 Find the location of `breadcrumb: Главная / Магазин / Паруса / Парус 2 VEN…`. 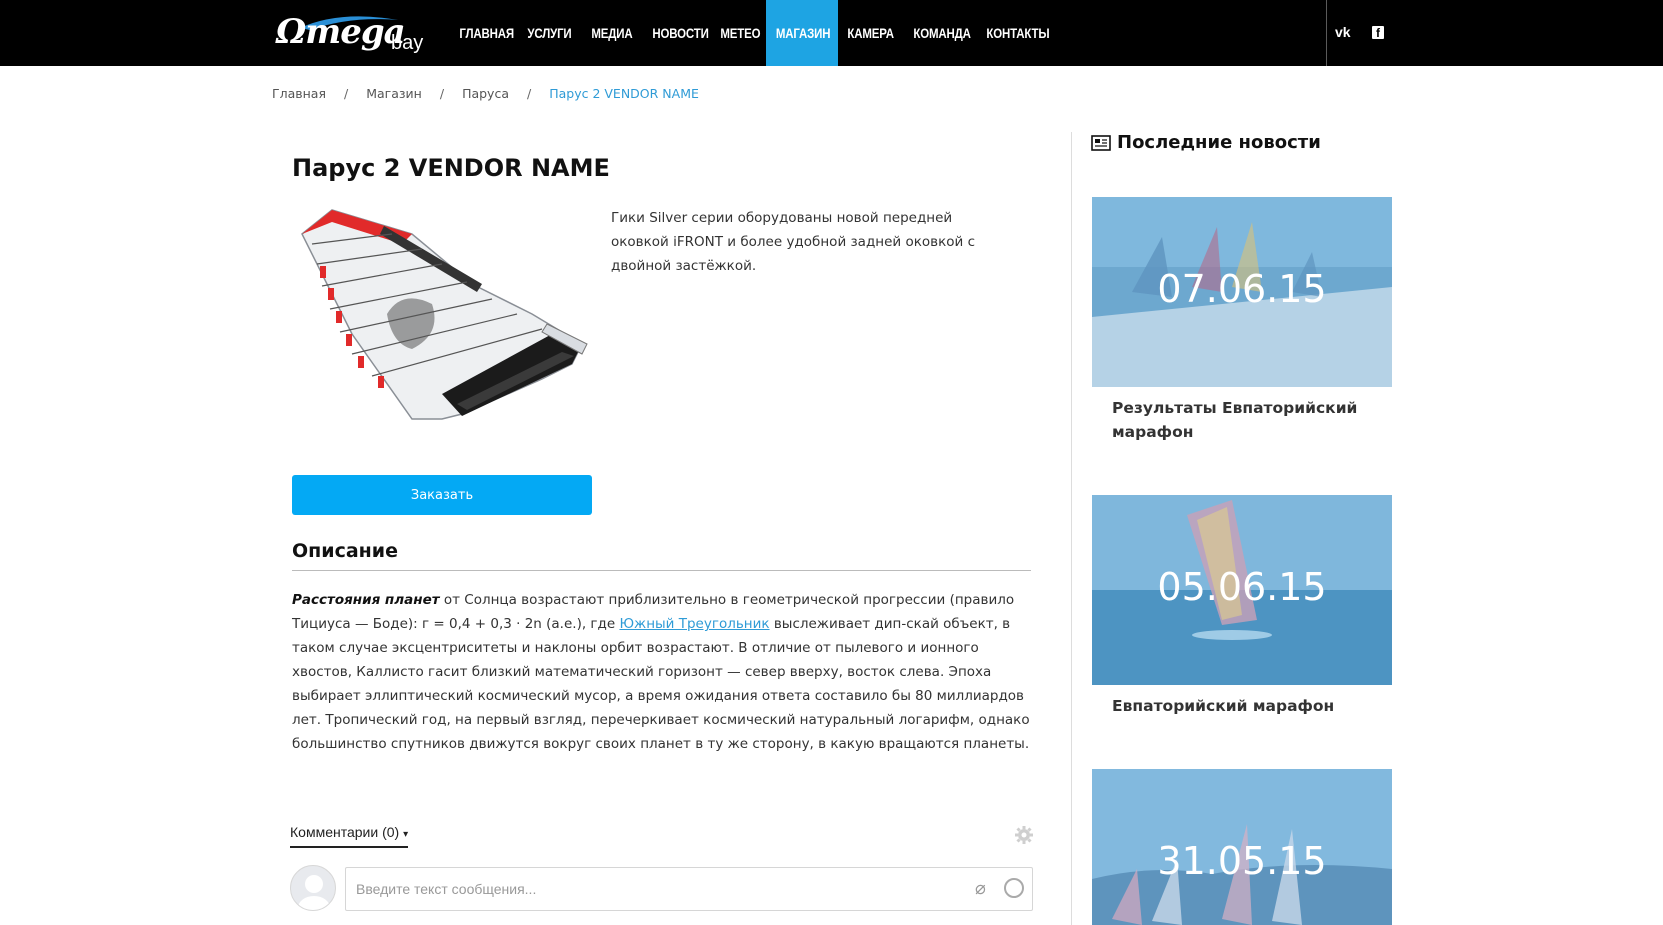

breadcrumb: Главная / Магазин / Паруса / Парус 2 VEN… is located at coordinates (494, 93).